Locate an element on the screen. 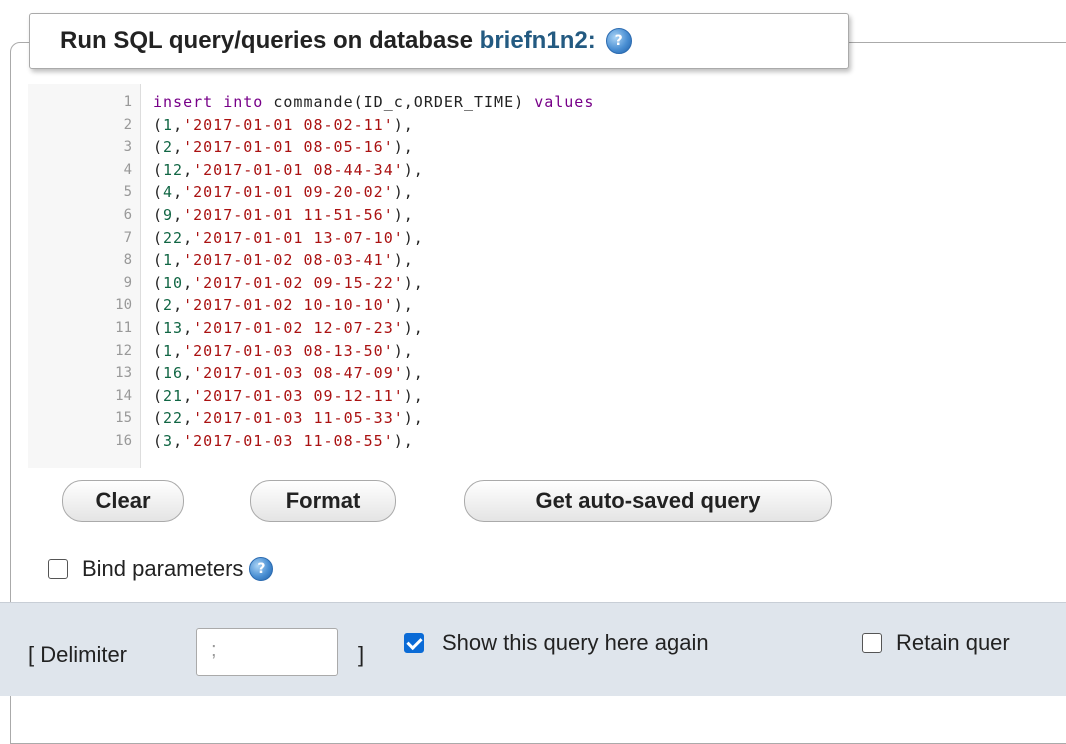 The image size is (1066, 744). code-text: (22,'2017-01-03 11-05-33'), is located at coordinates (288, 418).